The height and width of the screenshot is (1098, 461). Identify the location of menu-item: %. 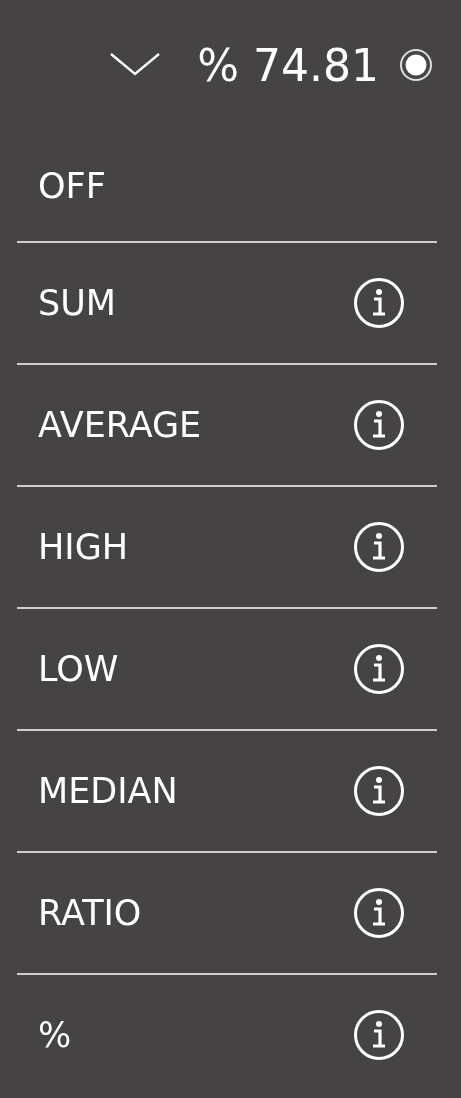
(227, 1034).